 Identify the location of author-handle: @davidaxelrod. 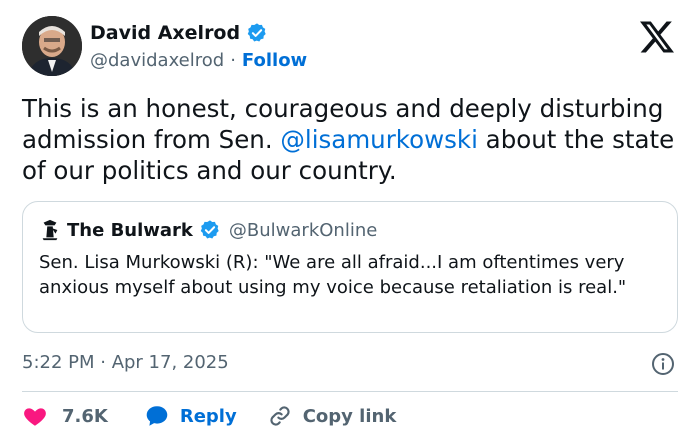
(157, 60).